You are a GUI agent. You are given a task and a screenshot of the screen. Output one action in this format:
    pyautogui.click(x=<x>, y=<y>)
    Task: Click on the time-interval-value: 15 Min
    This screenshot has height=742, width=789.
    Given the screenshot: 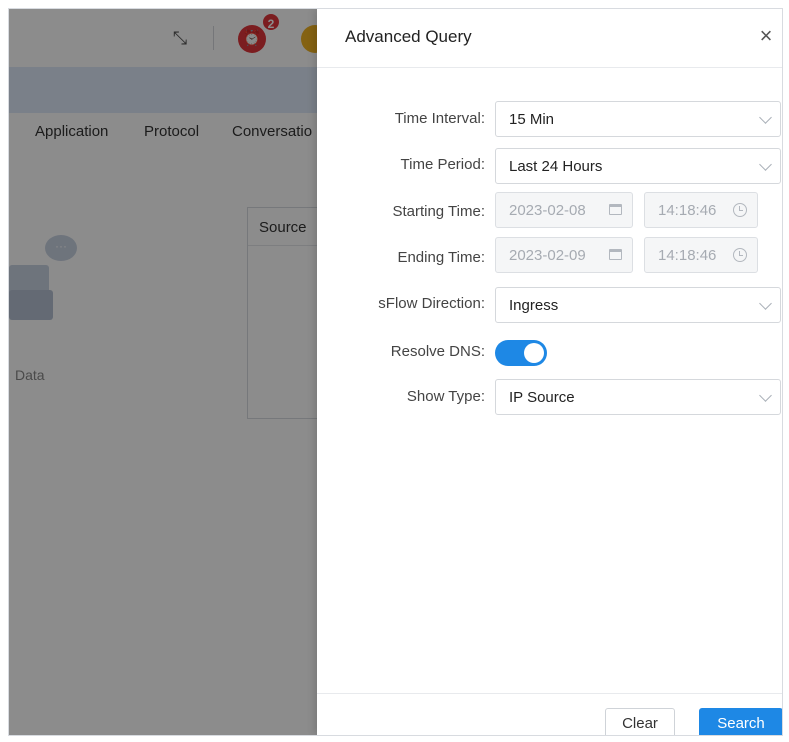 What is the action you would take?
    pyautogui.click(x=532, y=119)
    